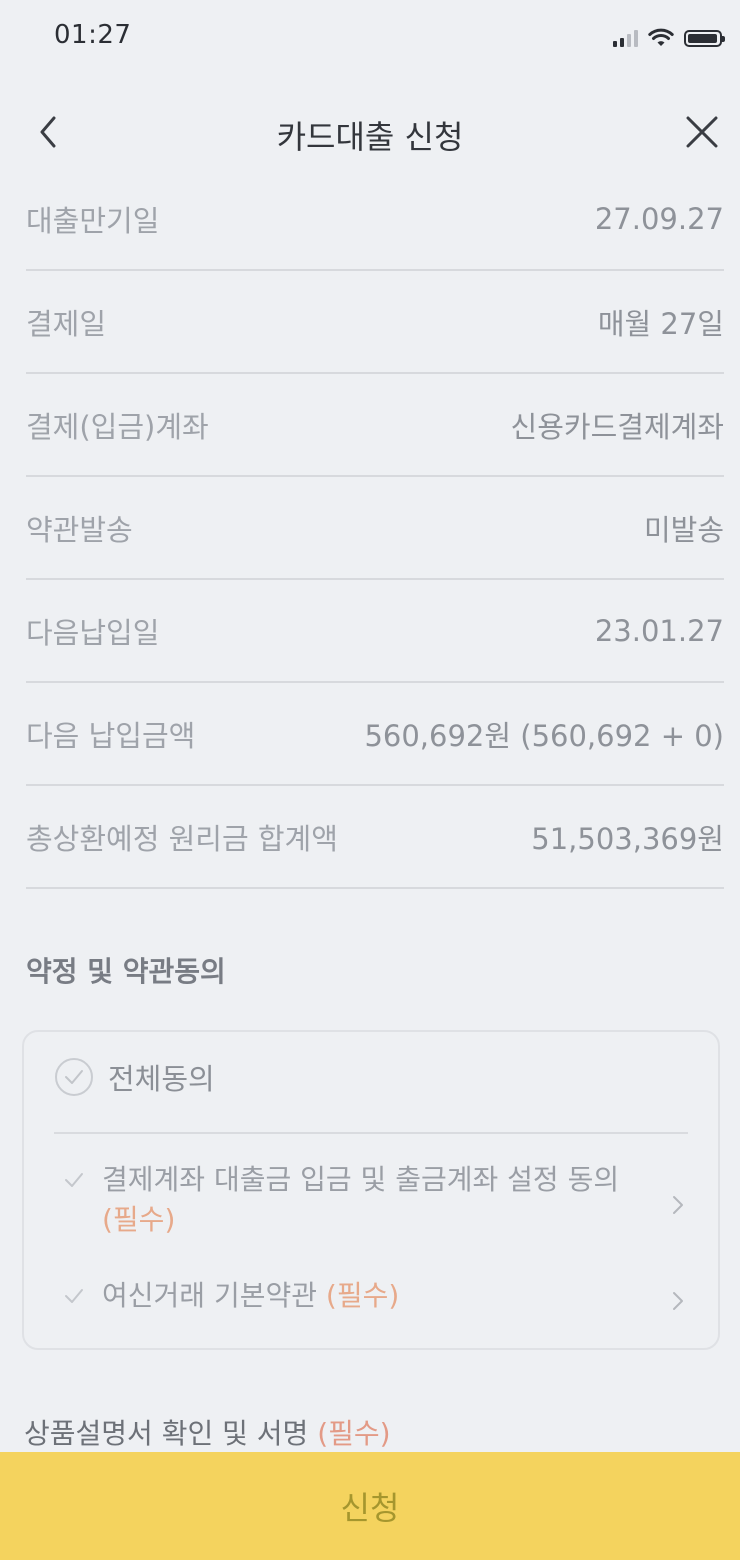 The height and width of the screenshot is (1560, 740). I want to click on info-row-payment-day: 결제일 매월 27일, so click(375, 322).